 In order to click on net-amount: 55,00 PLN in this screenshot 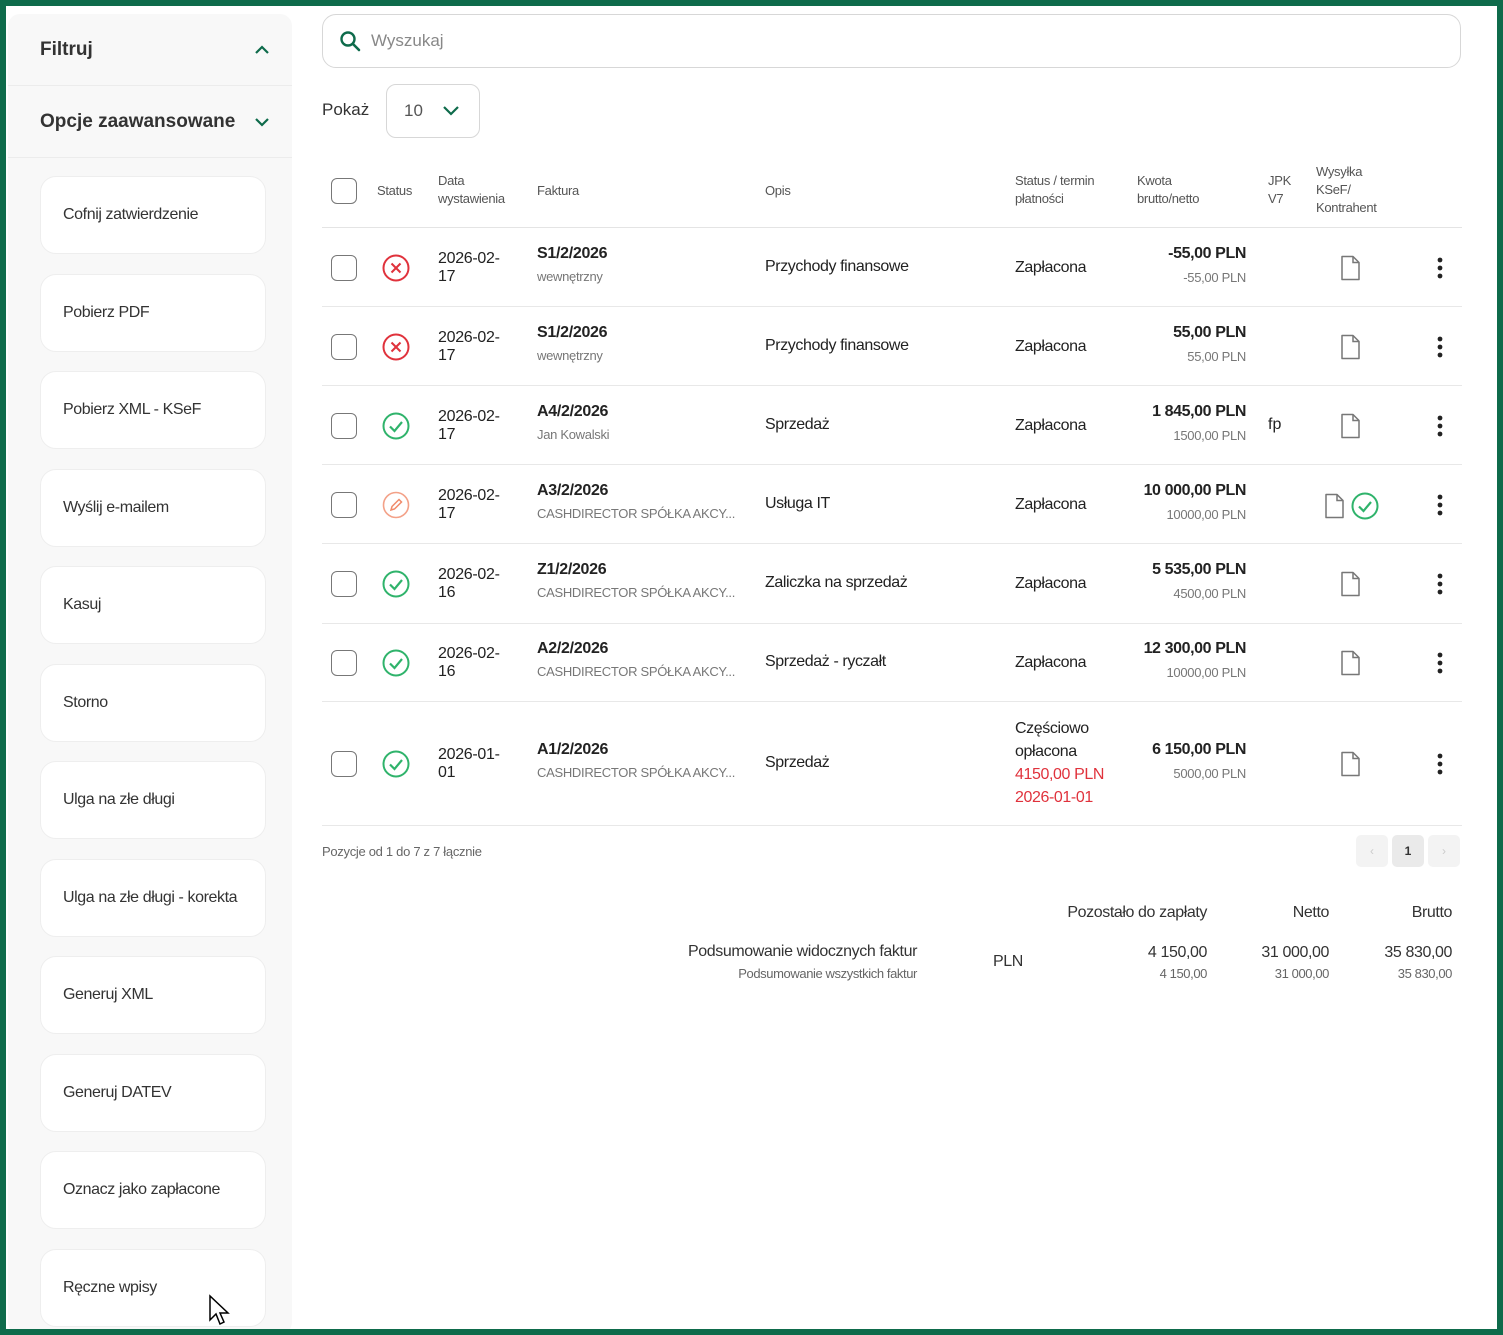, I will do `click(1216, 356)`.